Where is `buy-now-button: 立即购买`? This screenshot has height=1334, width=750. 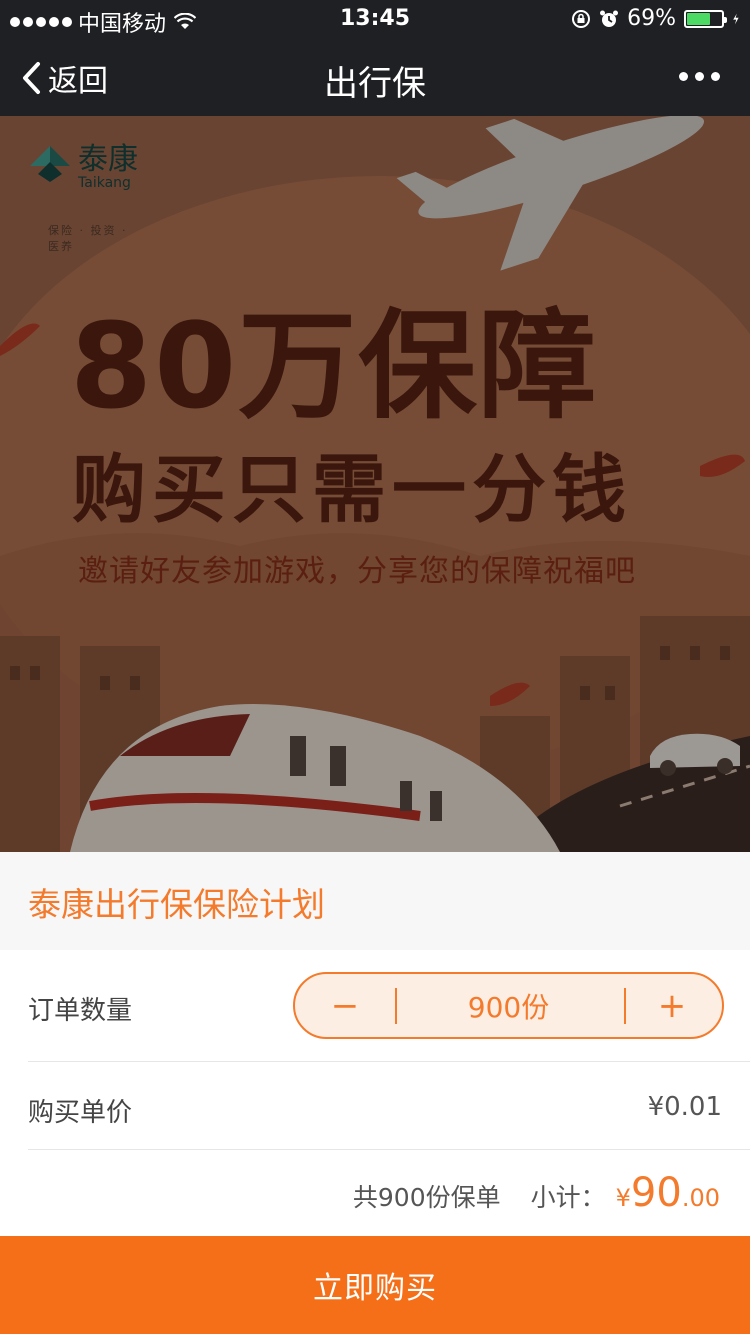
buy-now-button: 立即购买 is located at coordinates (375, 1285).